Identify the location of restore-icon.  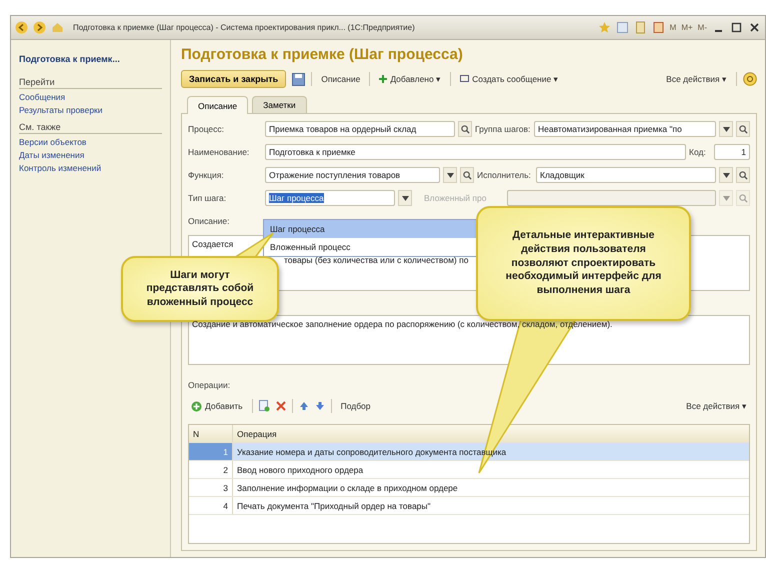
(736, 27).